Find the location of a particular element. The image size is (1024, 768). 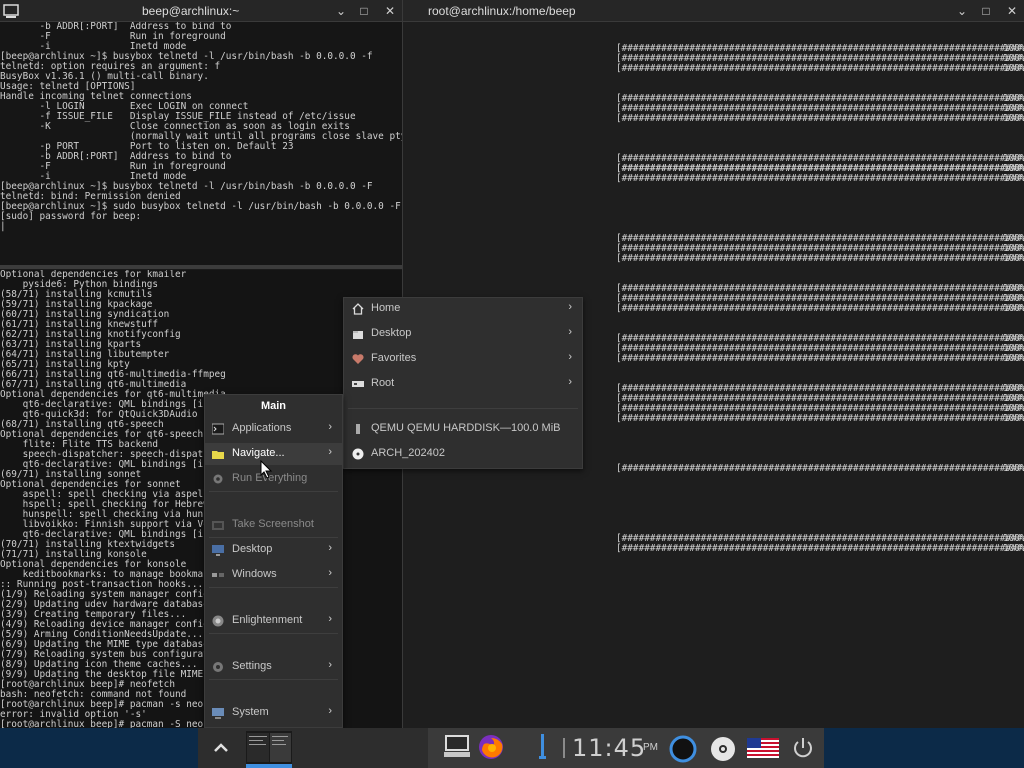

pager-active-indicator is located at coordinates (269, 766).